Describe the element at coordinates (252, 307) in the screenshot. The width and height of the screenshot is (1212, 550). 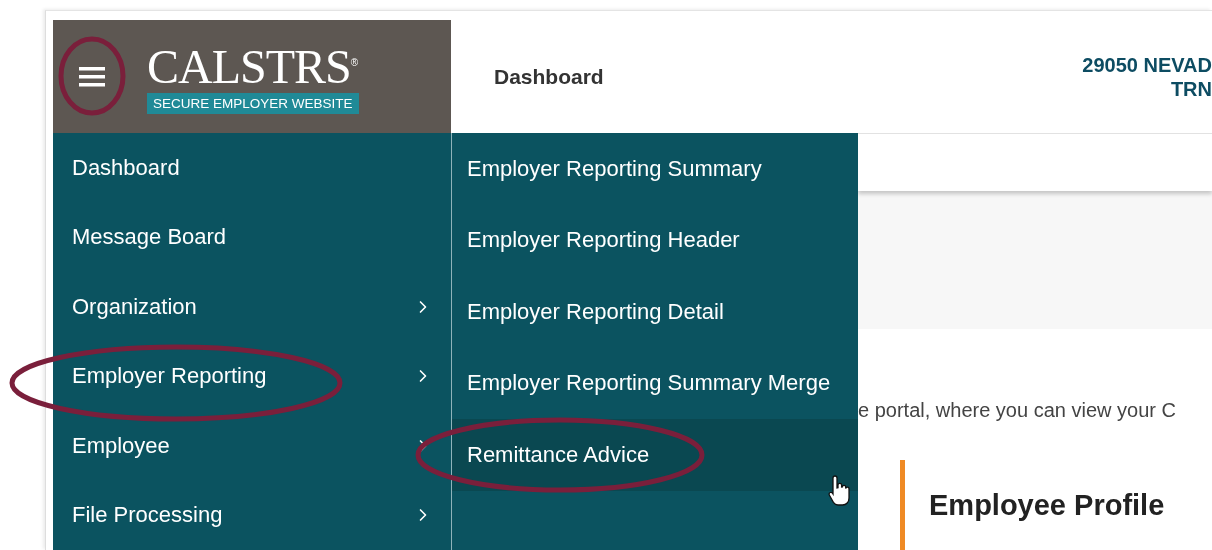
I see `menu-item: Organization` at that location.